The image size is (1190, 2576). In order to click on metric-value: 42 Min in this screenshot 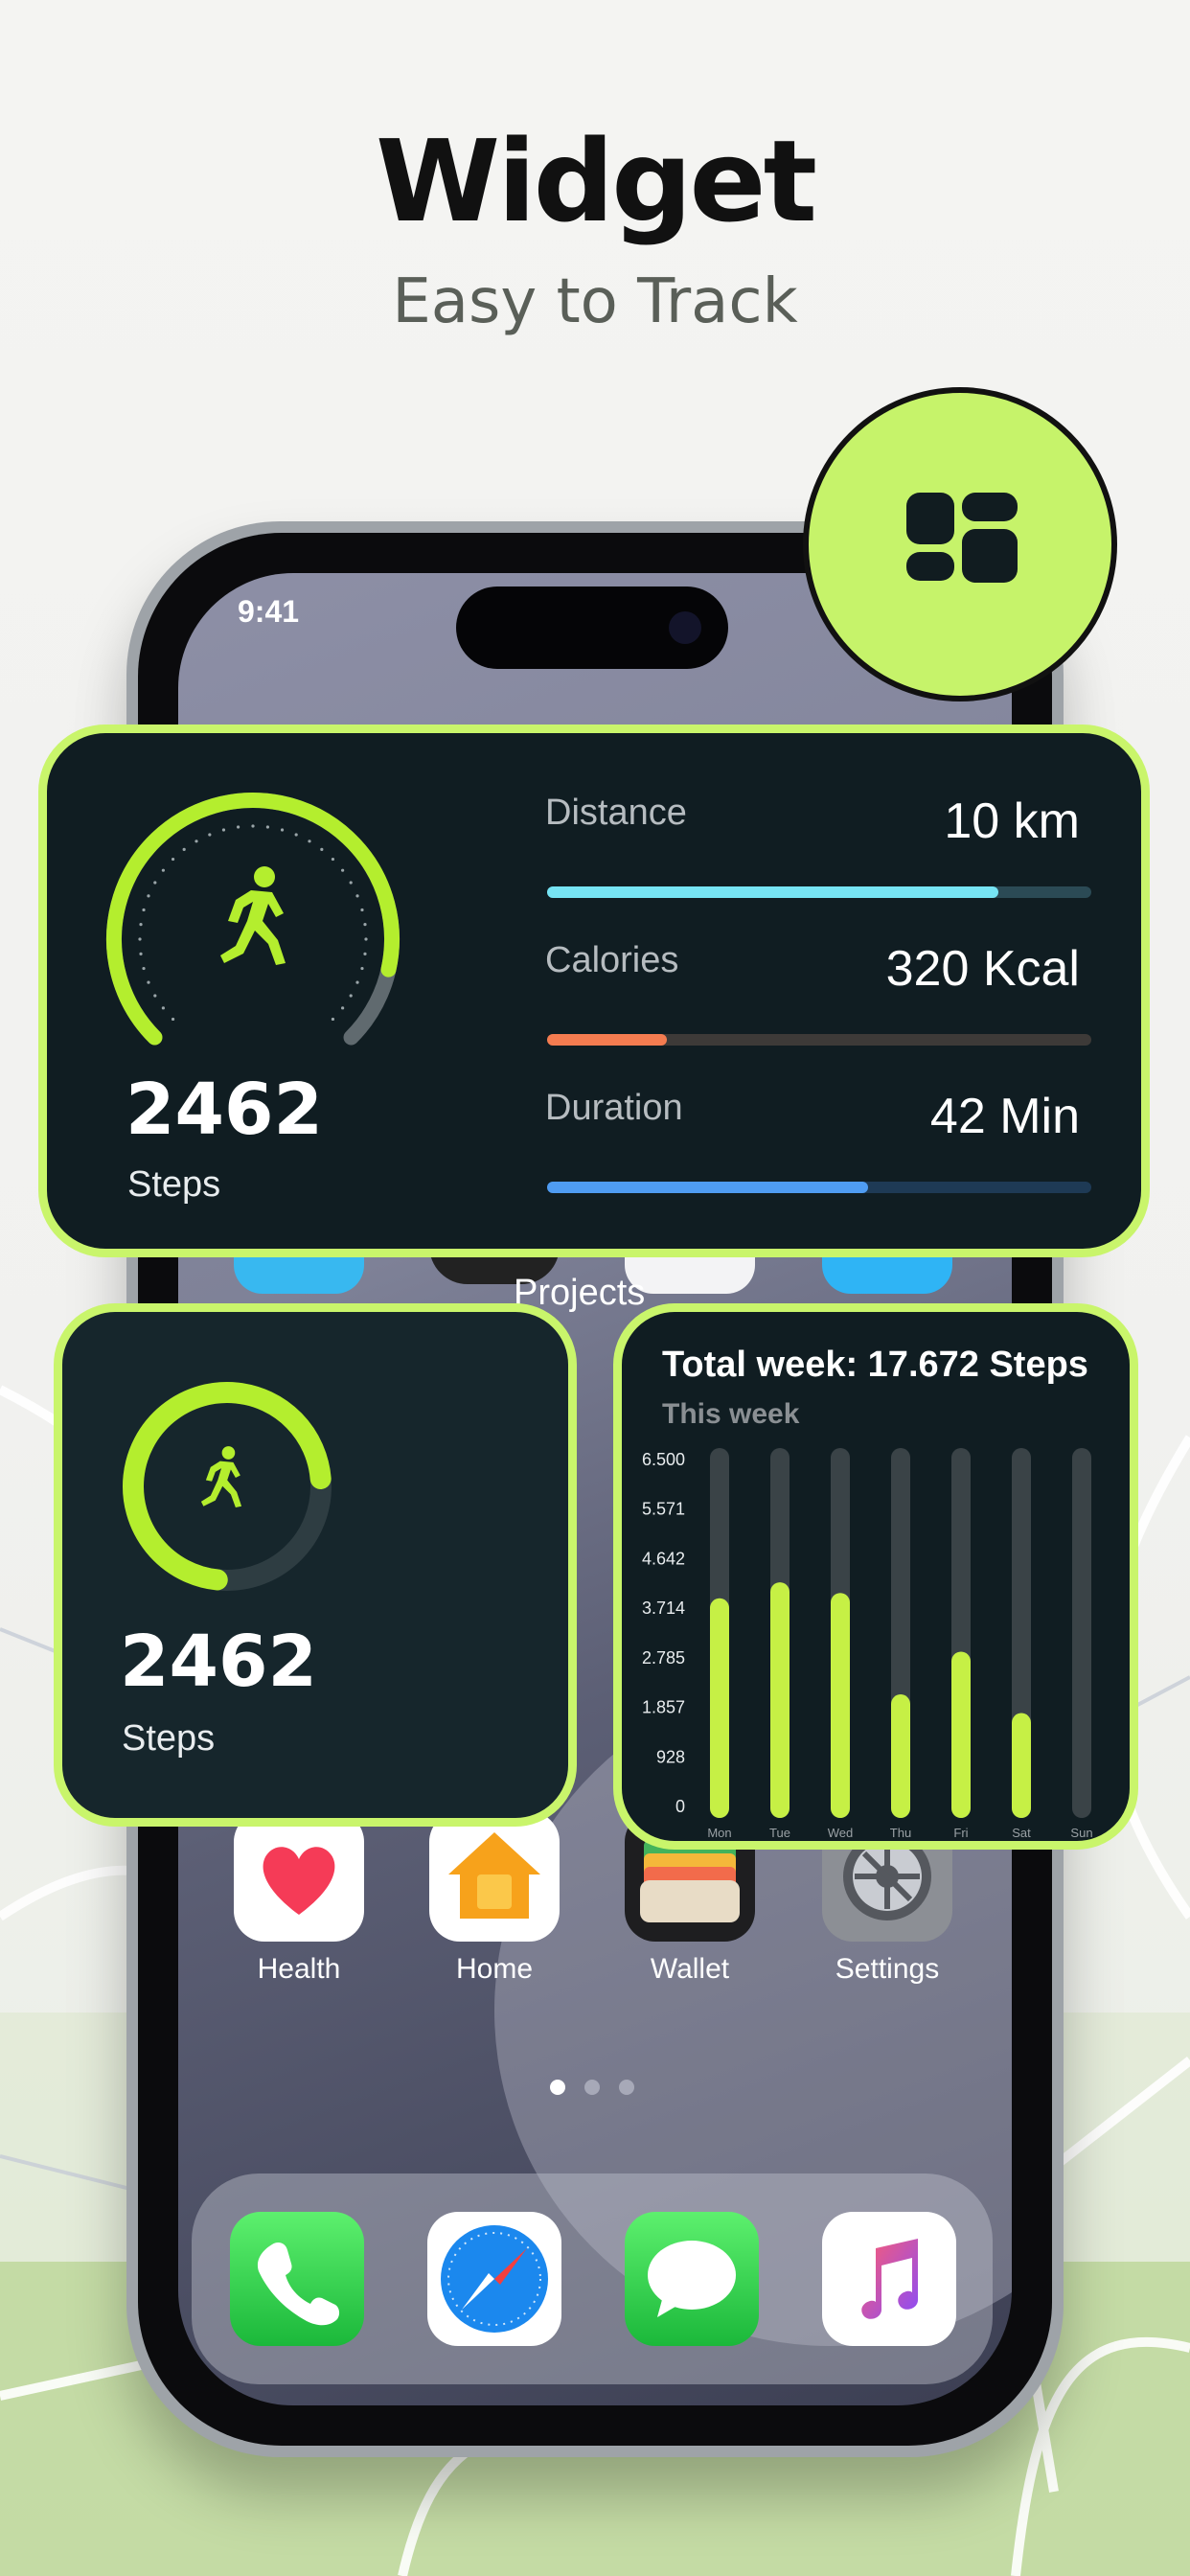, I will do `click(1005, 1116)`.